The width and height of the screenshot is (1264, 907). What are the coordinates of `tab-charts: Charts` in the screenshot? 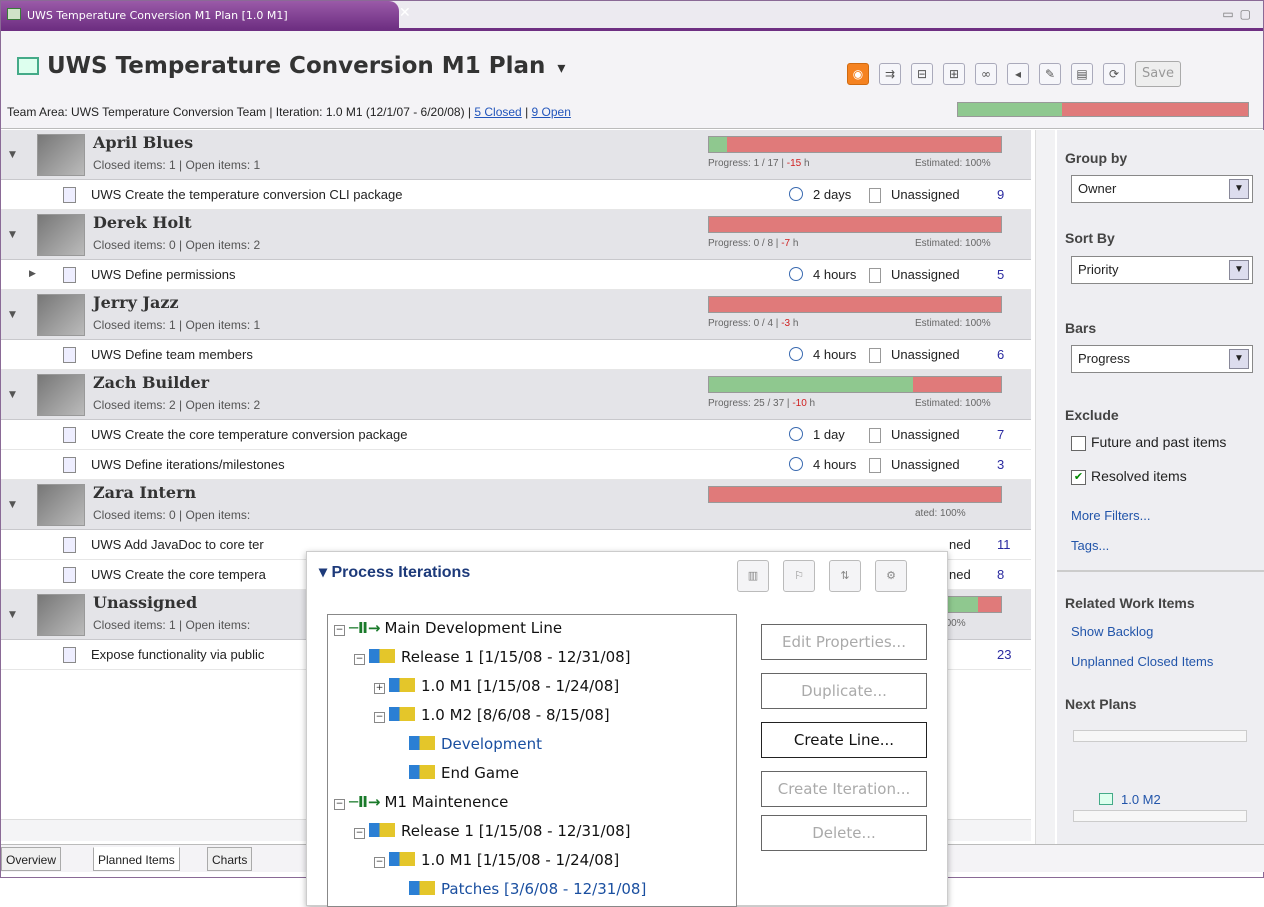 It's located at (230, 859).